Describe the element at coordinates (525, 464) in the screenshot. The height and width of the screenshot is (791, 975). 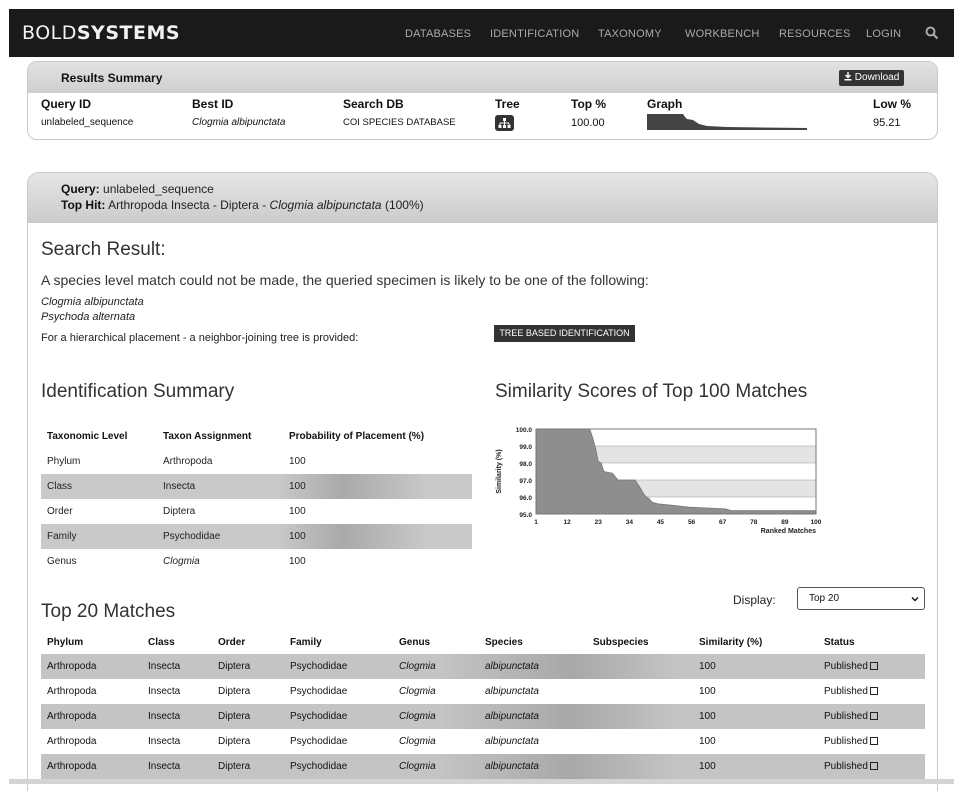
I see `y-tick-label: 98.0` at that location.